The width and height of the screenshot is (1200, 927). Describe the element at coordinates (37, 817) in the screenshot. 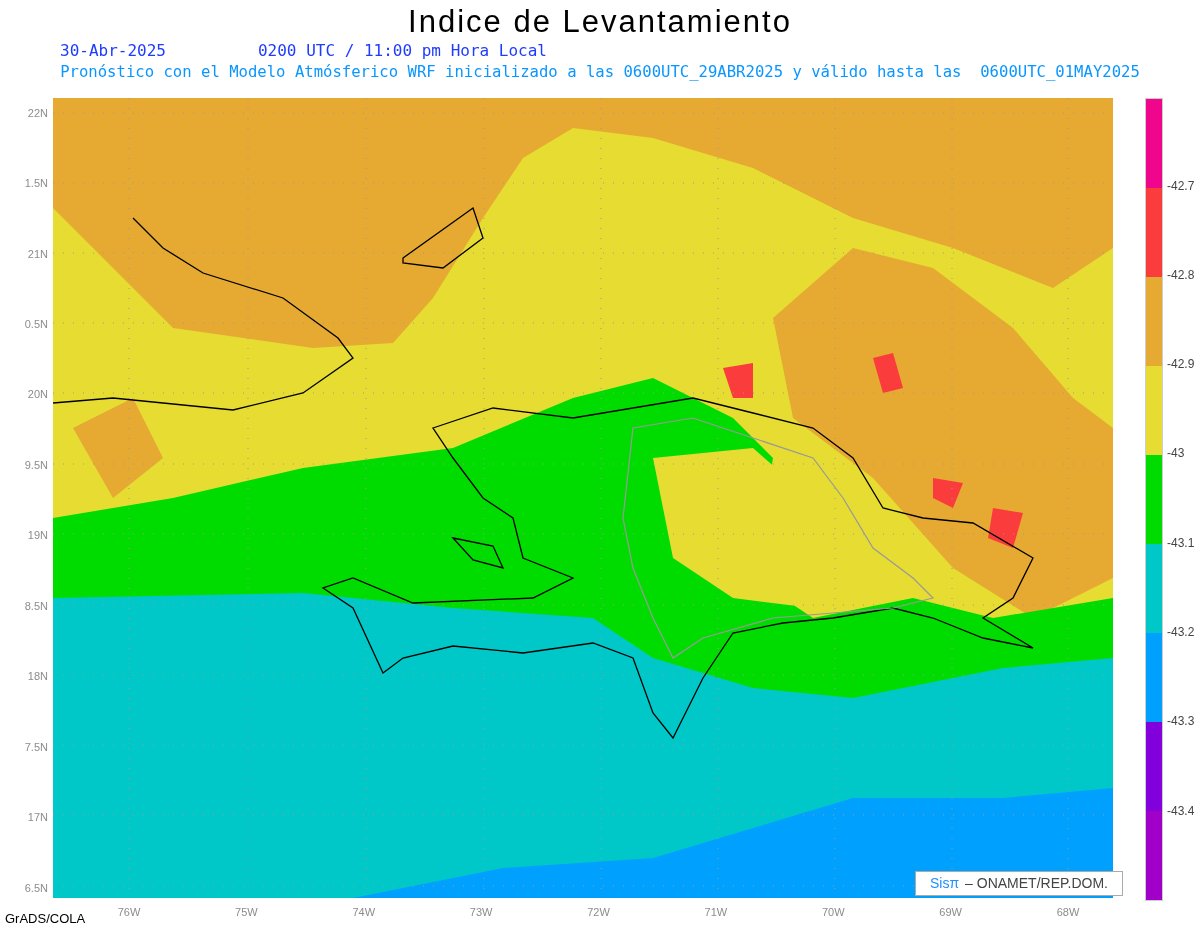

I see `latitude-label: 17N` at that location.